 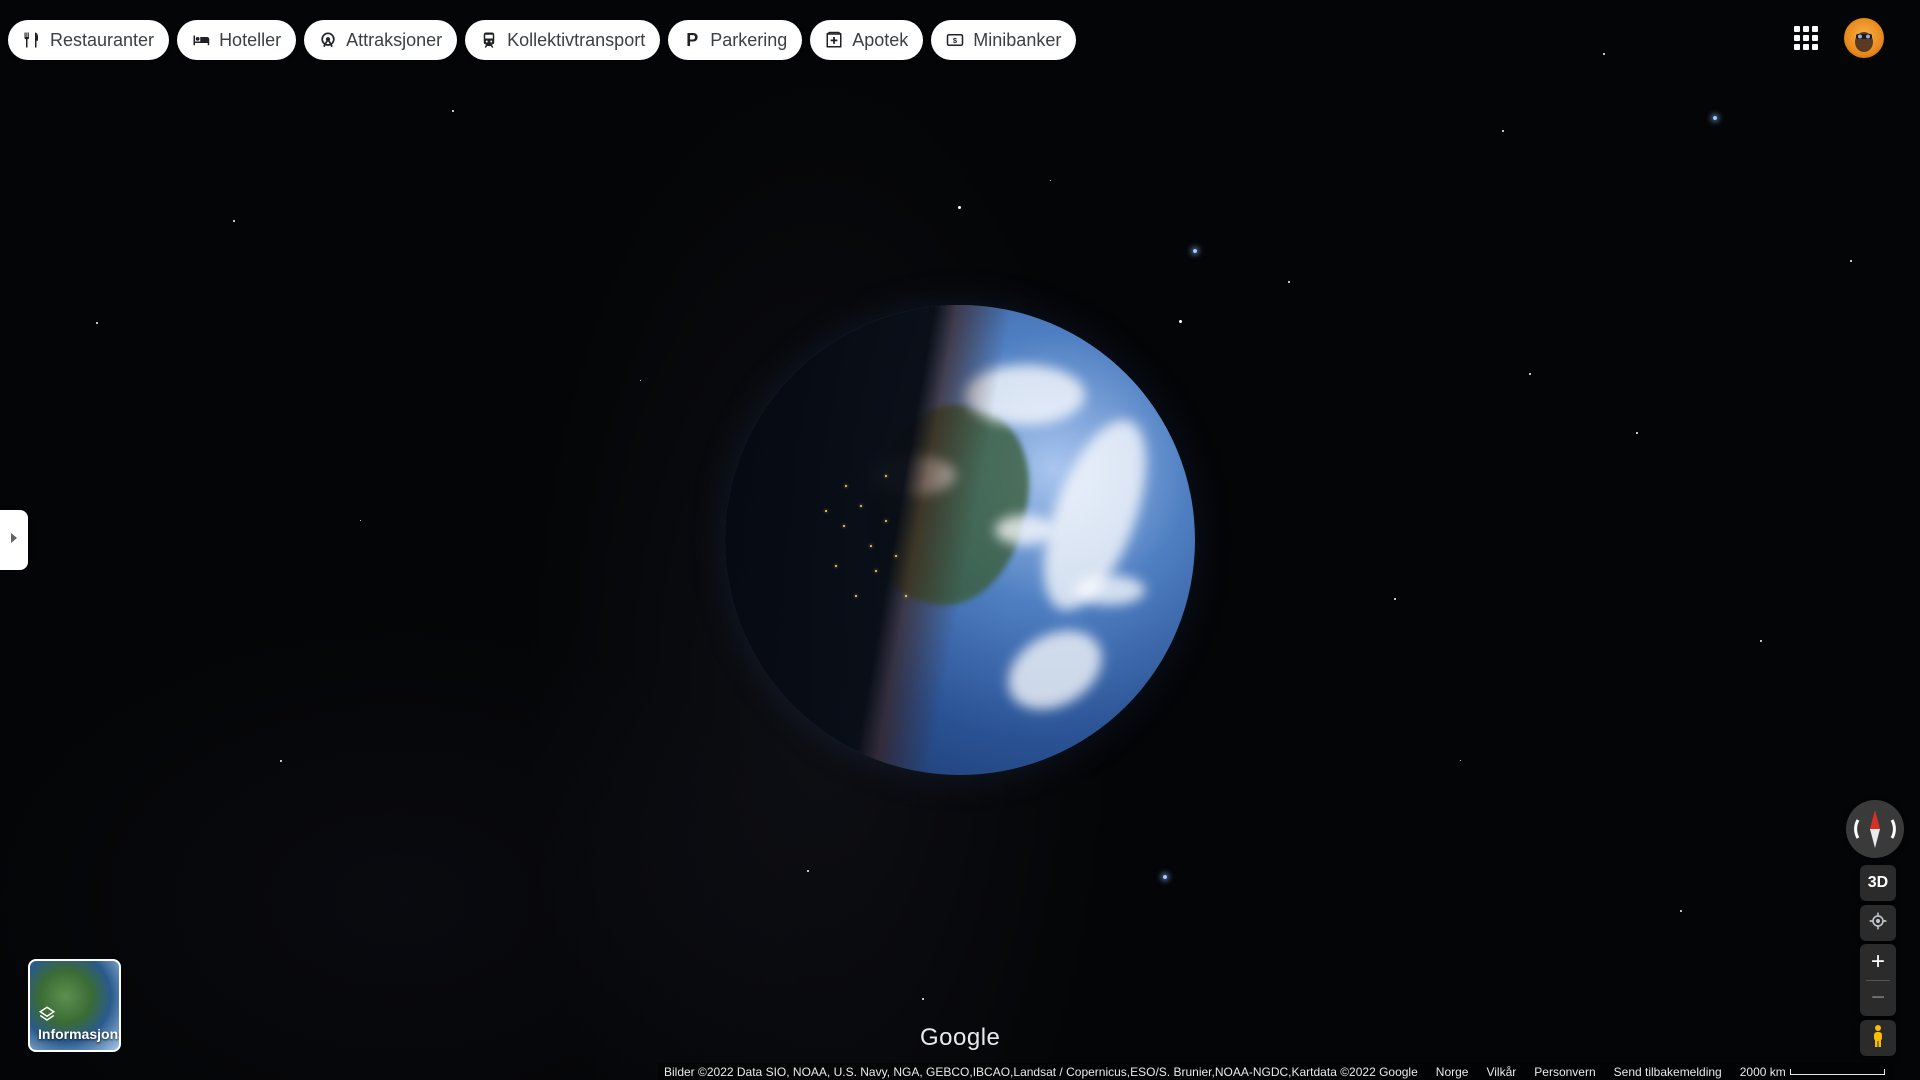 What do you see at coordinates (250, 39) in the screenshot?
I see `chip-label: Hoteller` at bounding box center [250, 39].